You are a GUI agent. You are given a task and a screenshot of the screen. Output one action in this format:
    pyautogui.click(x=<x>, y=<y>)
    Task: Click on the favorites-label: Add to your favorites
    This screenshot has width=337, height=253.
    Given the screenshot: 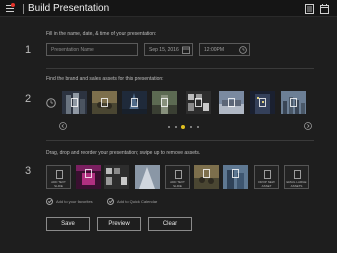 What is the action you would take?
    pyautogui.click(x=74, y=201)
    